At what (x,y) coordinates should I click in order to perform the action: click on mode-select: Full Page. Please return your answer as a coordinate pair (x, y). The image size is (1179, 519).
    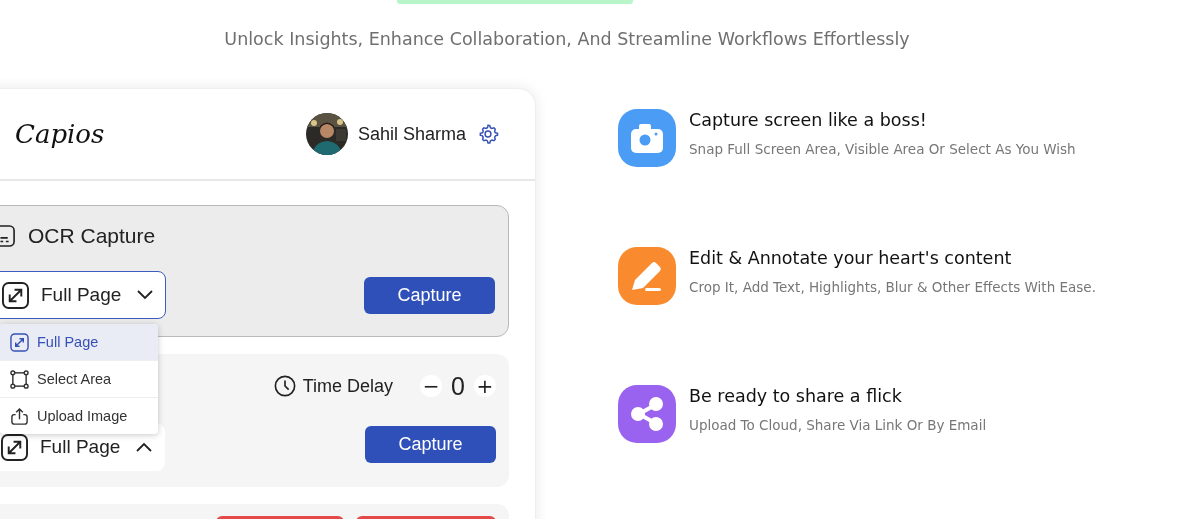
    Looking at the image, I should click on (83, 295).